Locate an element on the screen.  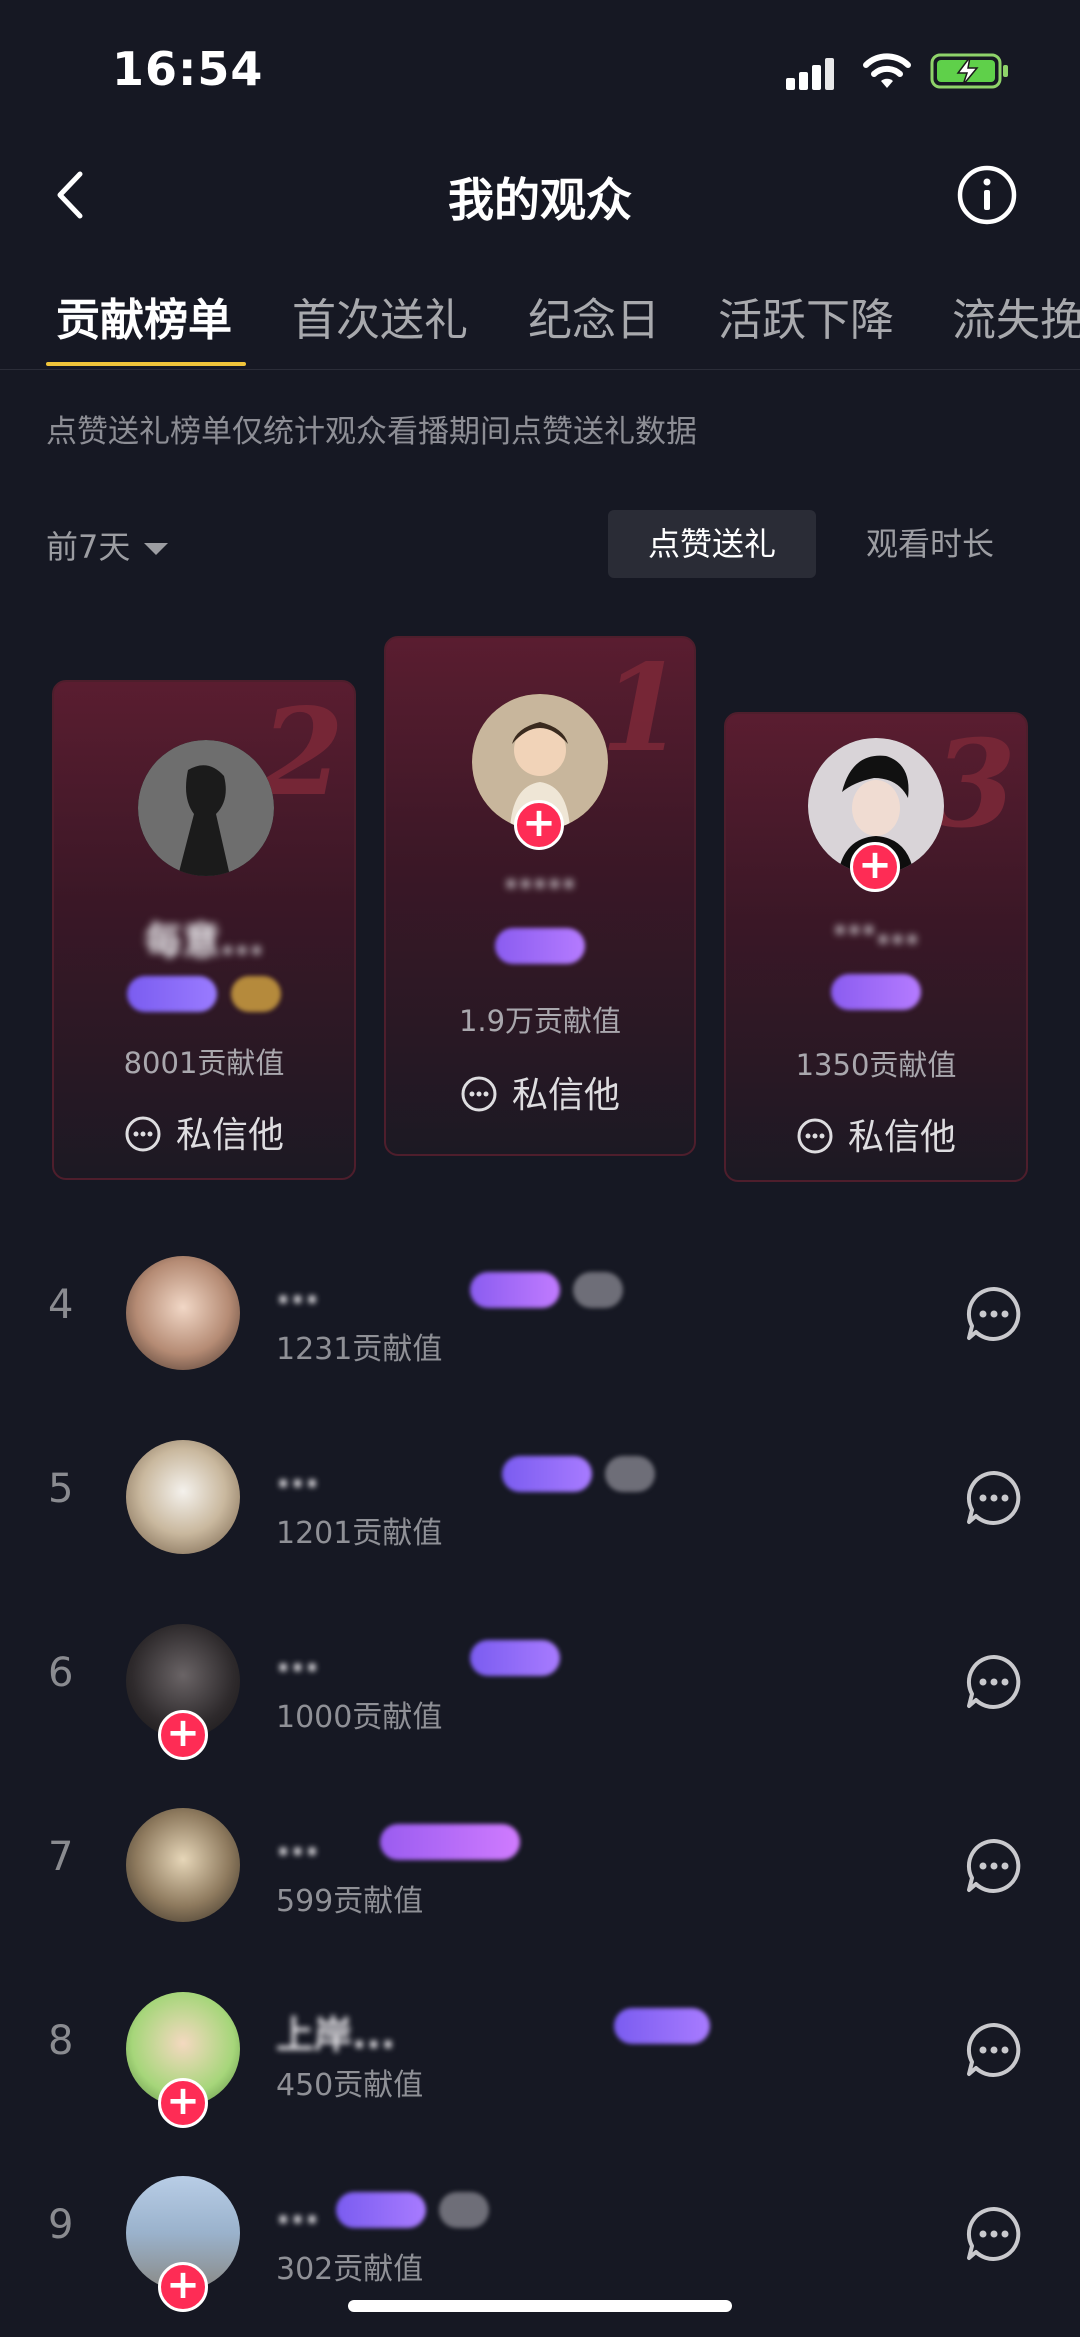
period-dropdown: 前7天 is located at coordinates (107, 545).